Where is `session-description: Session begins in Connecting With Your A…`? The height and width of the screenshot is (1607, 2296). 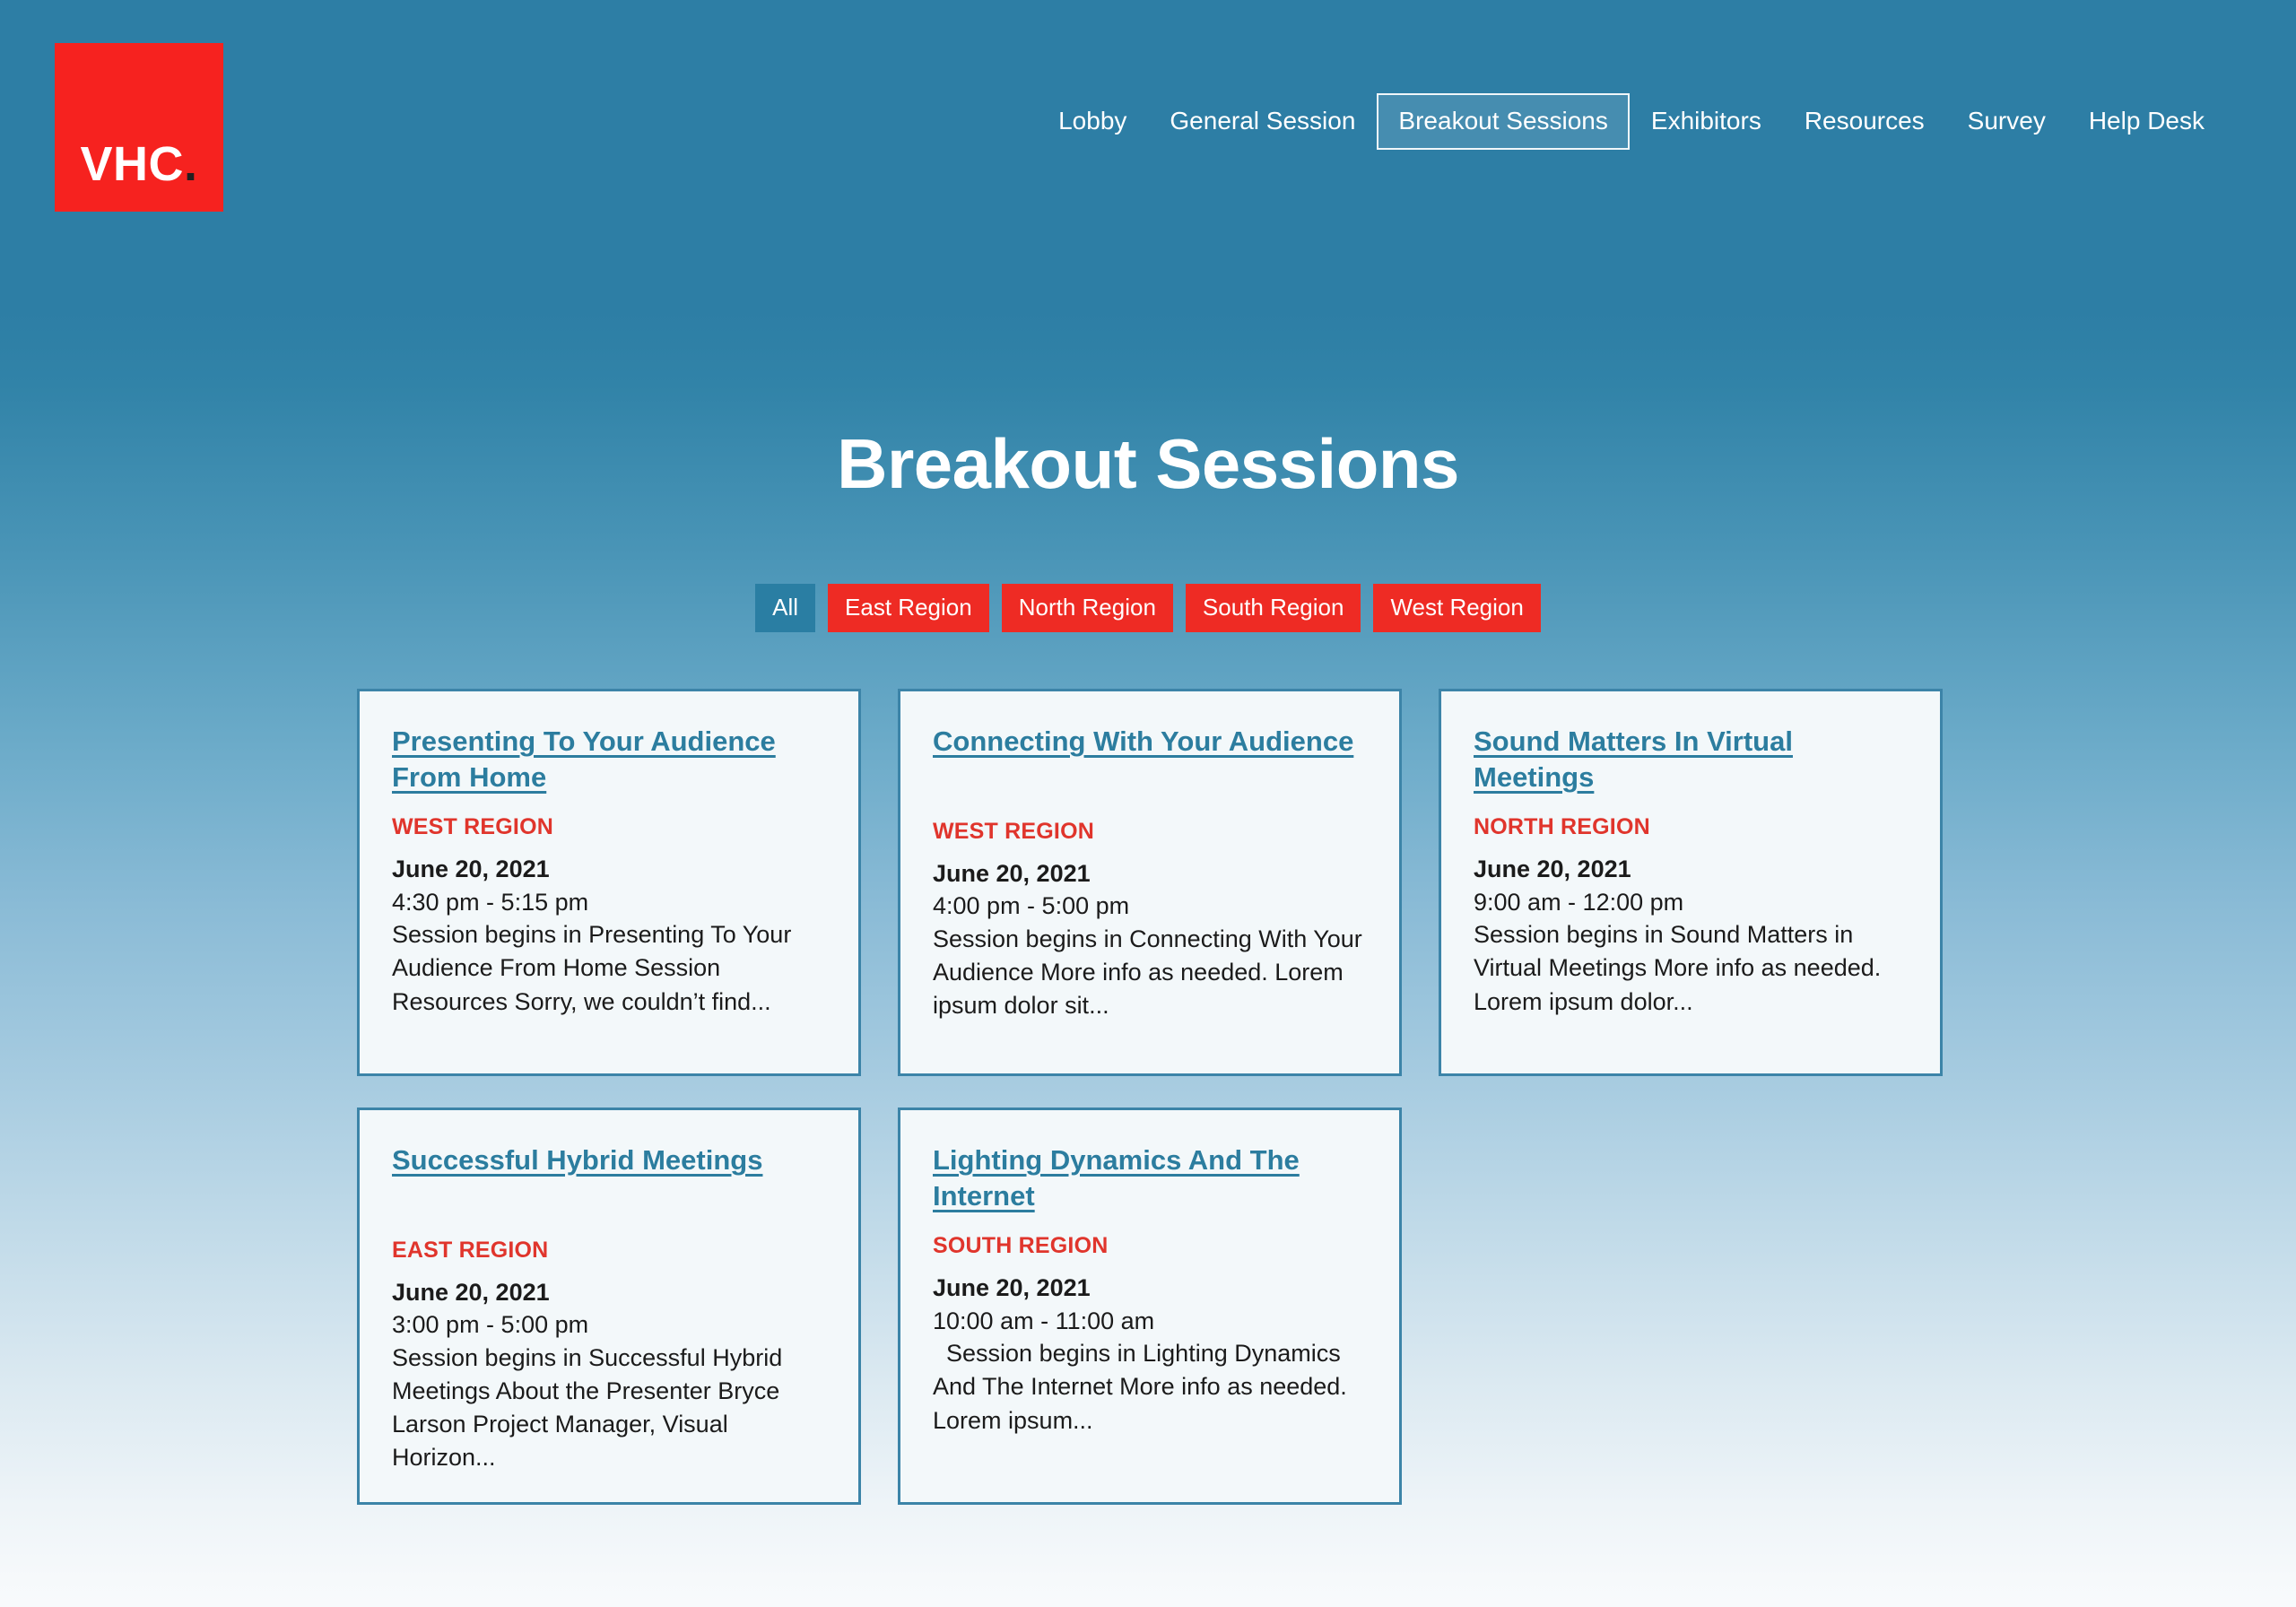 session-description: Session begins in Connecting With Your A… is located at coordinates (1150, 973).